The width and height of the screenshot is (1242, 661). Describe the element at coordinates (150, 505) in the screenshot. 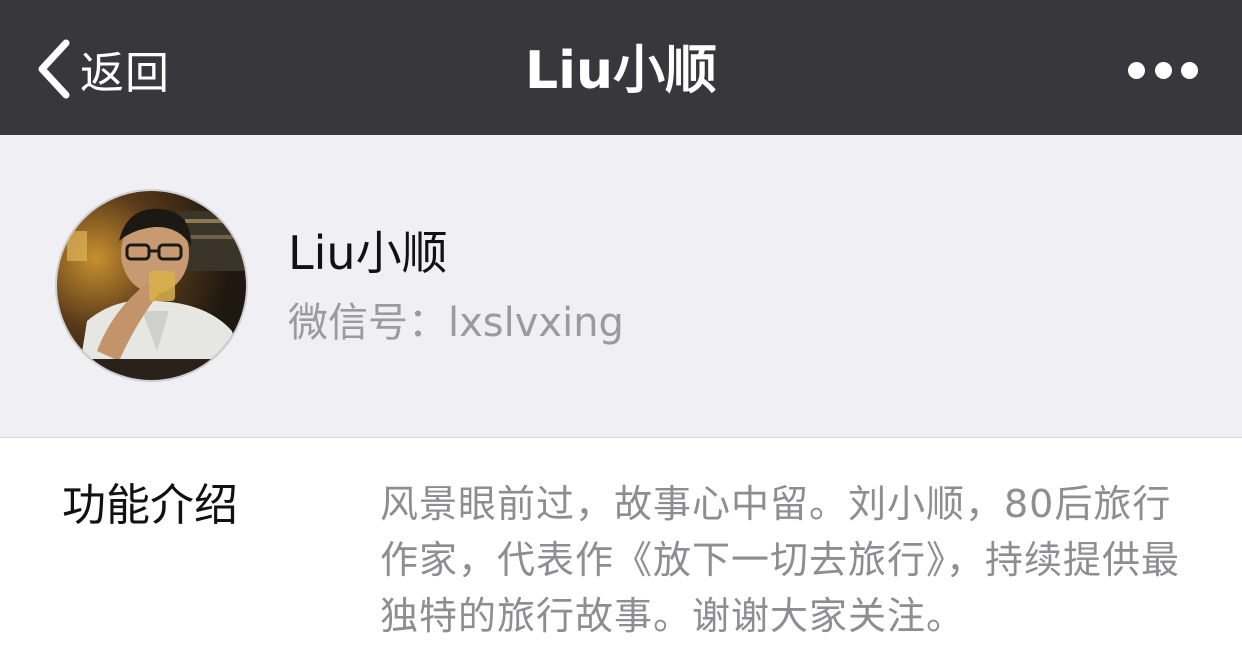

I see `intro-label: 功能介绍` at that location.